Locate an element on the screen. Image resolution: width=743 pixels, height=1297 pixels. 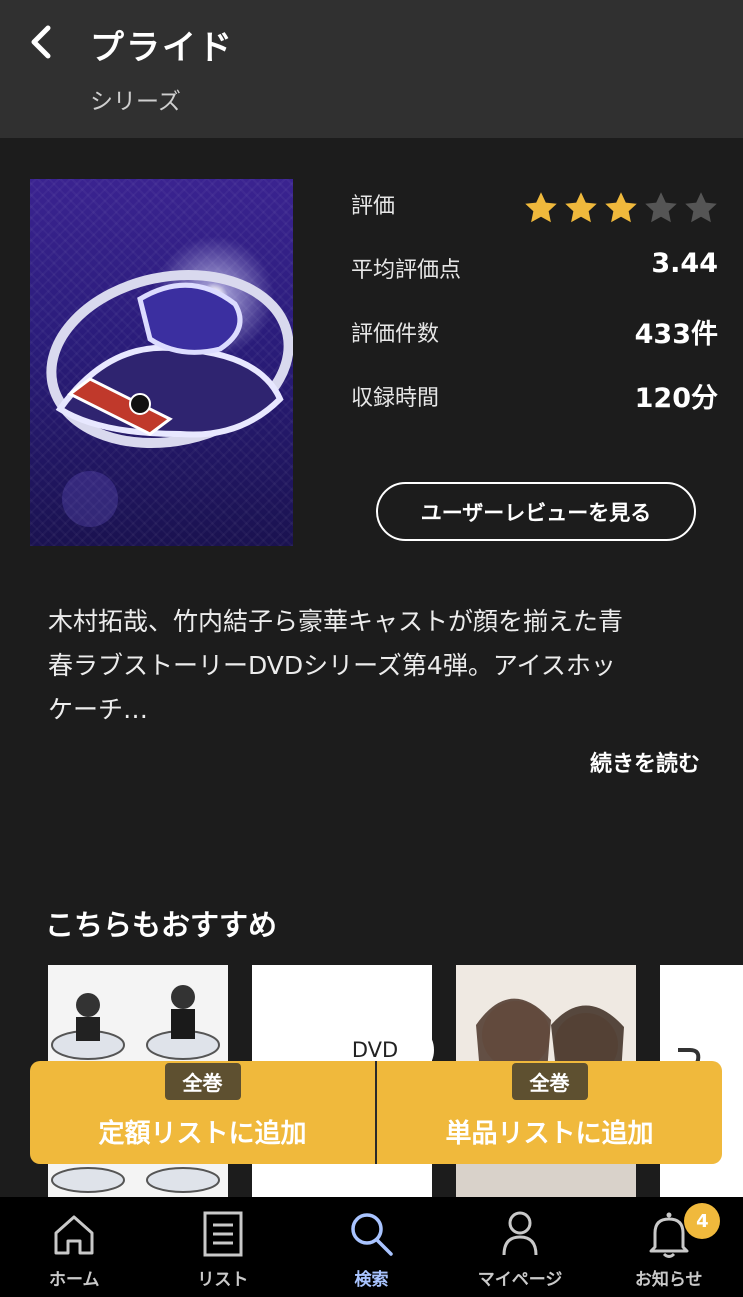
page-subtitle: シリーズ is located at coordinates (135, 102).